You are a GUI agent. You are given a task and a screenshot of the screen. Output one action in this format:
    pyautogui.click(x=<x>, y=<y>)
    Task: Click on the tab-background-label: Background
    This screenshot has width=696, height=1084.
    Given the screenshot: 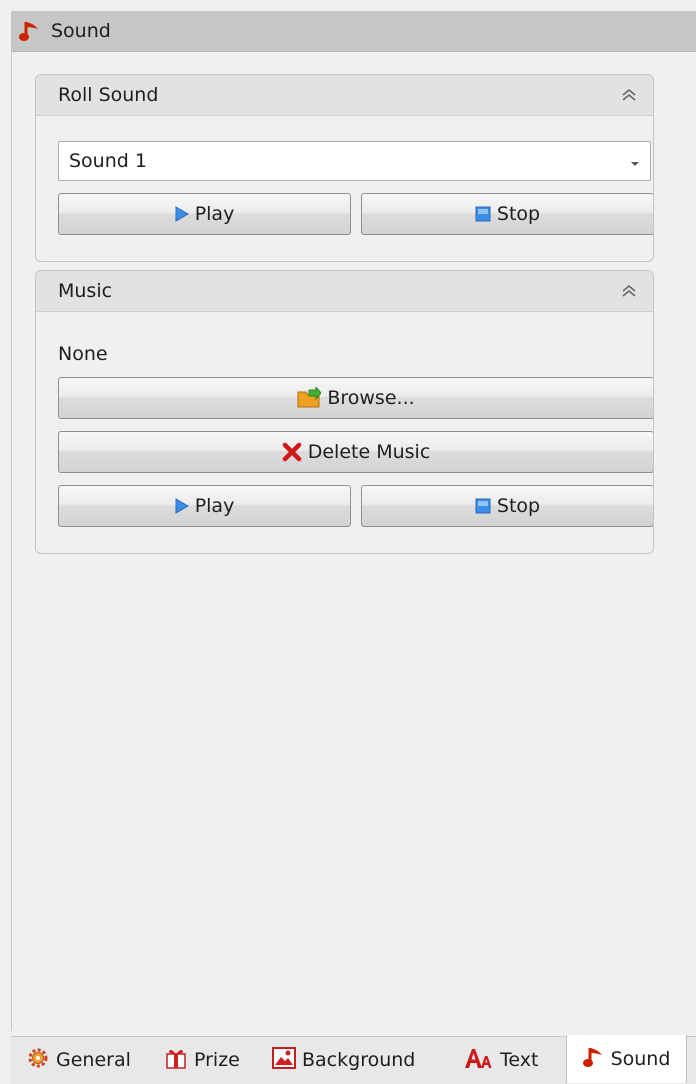 What is the action you would take?
    pyautogui.click(x=359, y=1060)
    